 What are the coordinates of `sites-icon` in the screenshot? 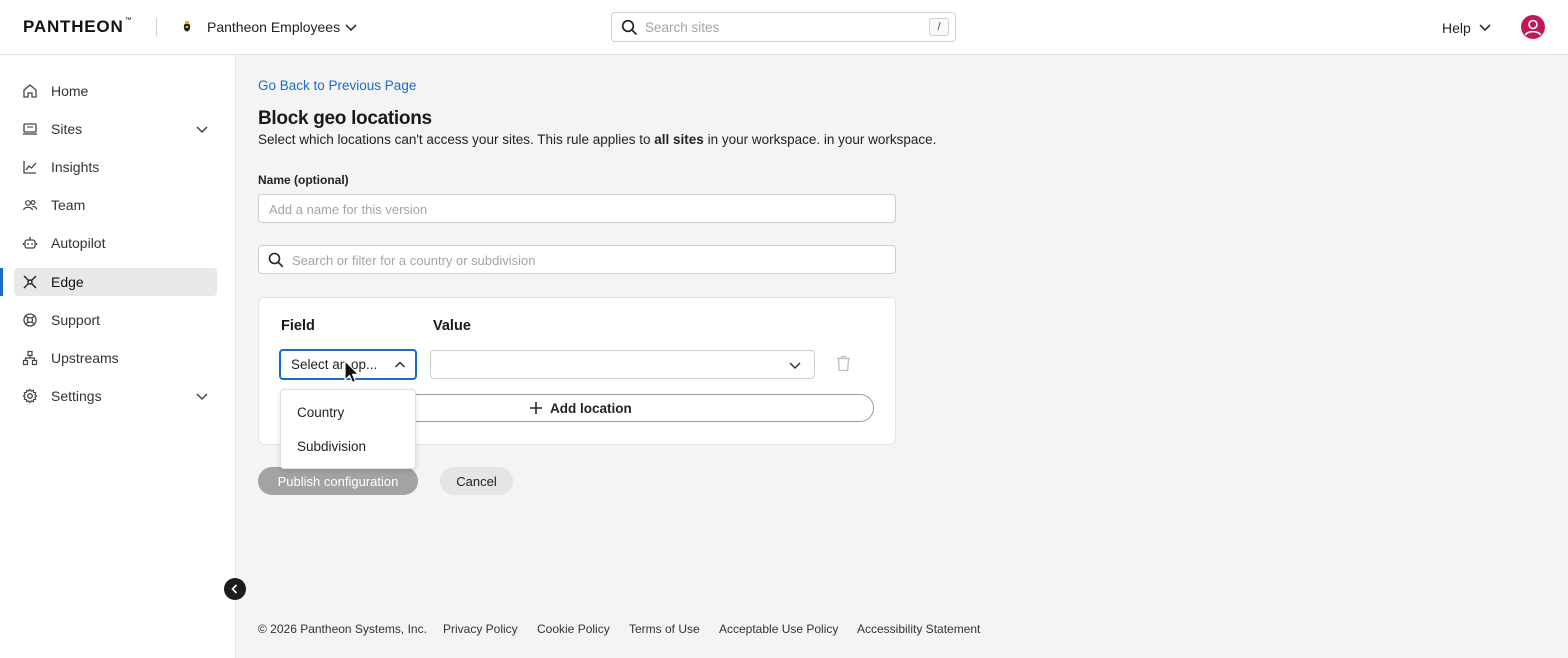 It's located at (30, 129).